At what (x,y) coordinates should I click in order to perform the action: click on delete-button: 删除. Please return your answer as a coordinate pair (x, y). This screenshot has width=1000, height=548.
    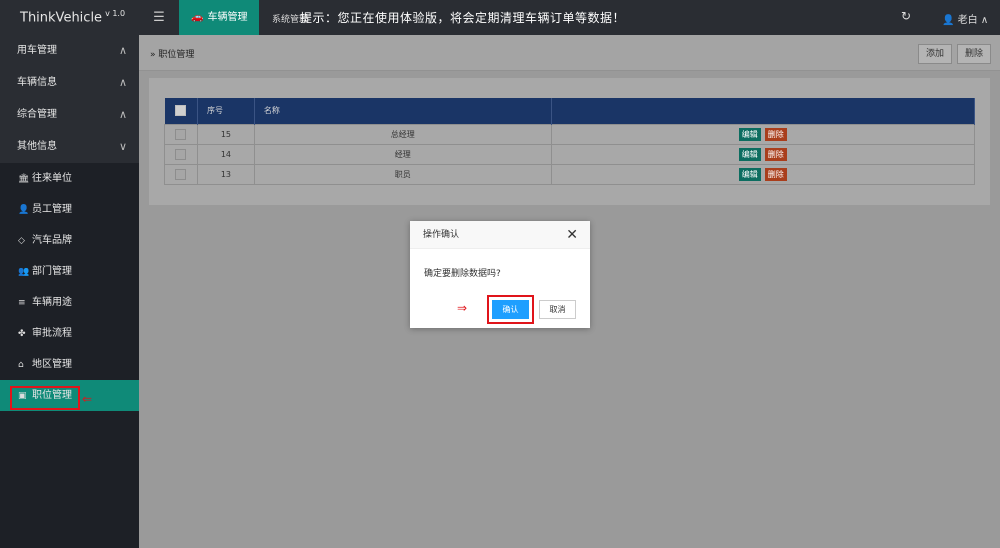
    Looking at the image, I should click on (974, 54).